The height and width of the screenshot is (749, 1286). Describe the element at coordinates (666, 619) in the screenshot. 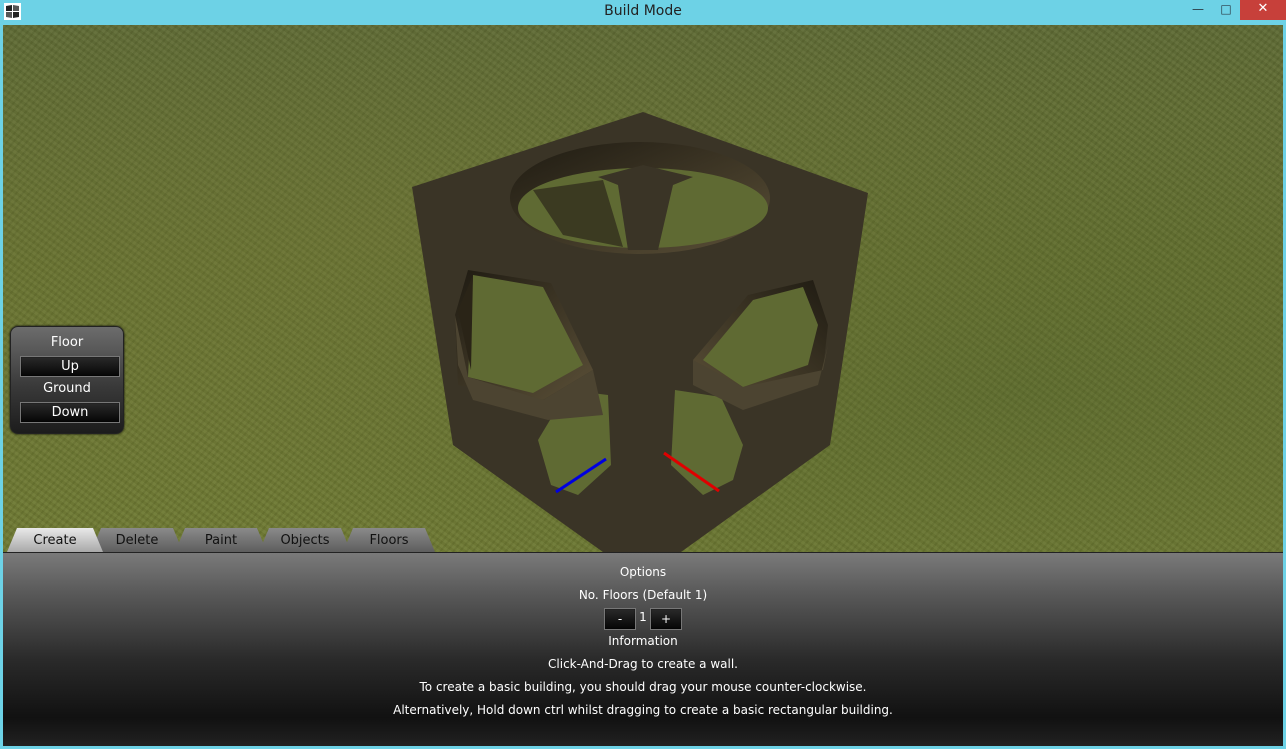

I see `increase-floors-button: +` at that location.